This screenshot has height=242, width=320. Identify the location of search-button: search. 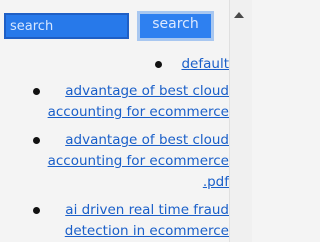
(175, 26).